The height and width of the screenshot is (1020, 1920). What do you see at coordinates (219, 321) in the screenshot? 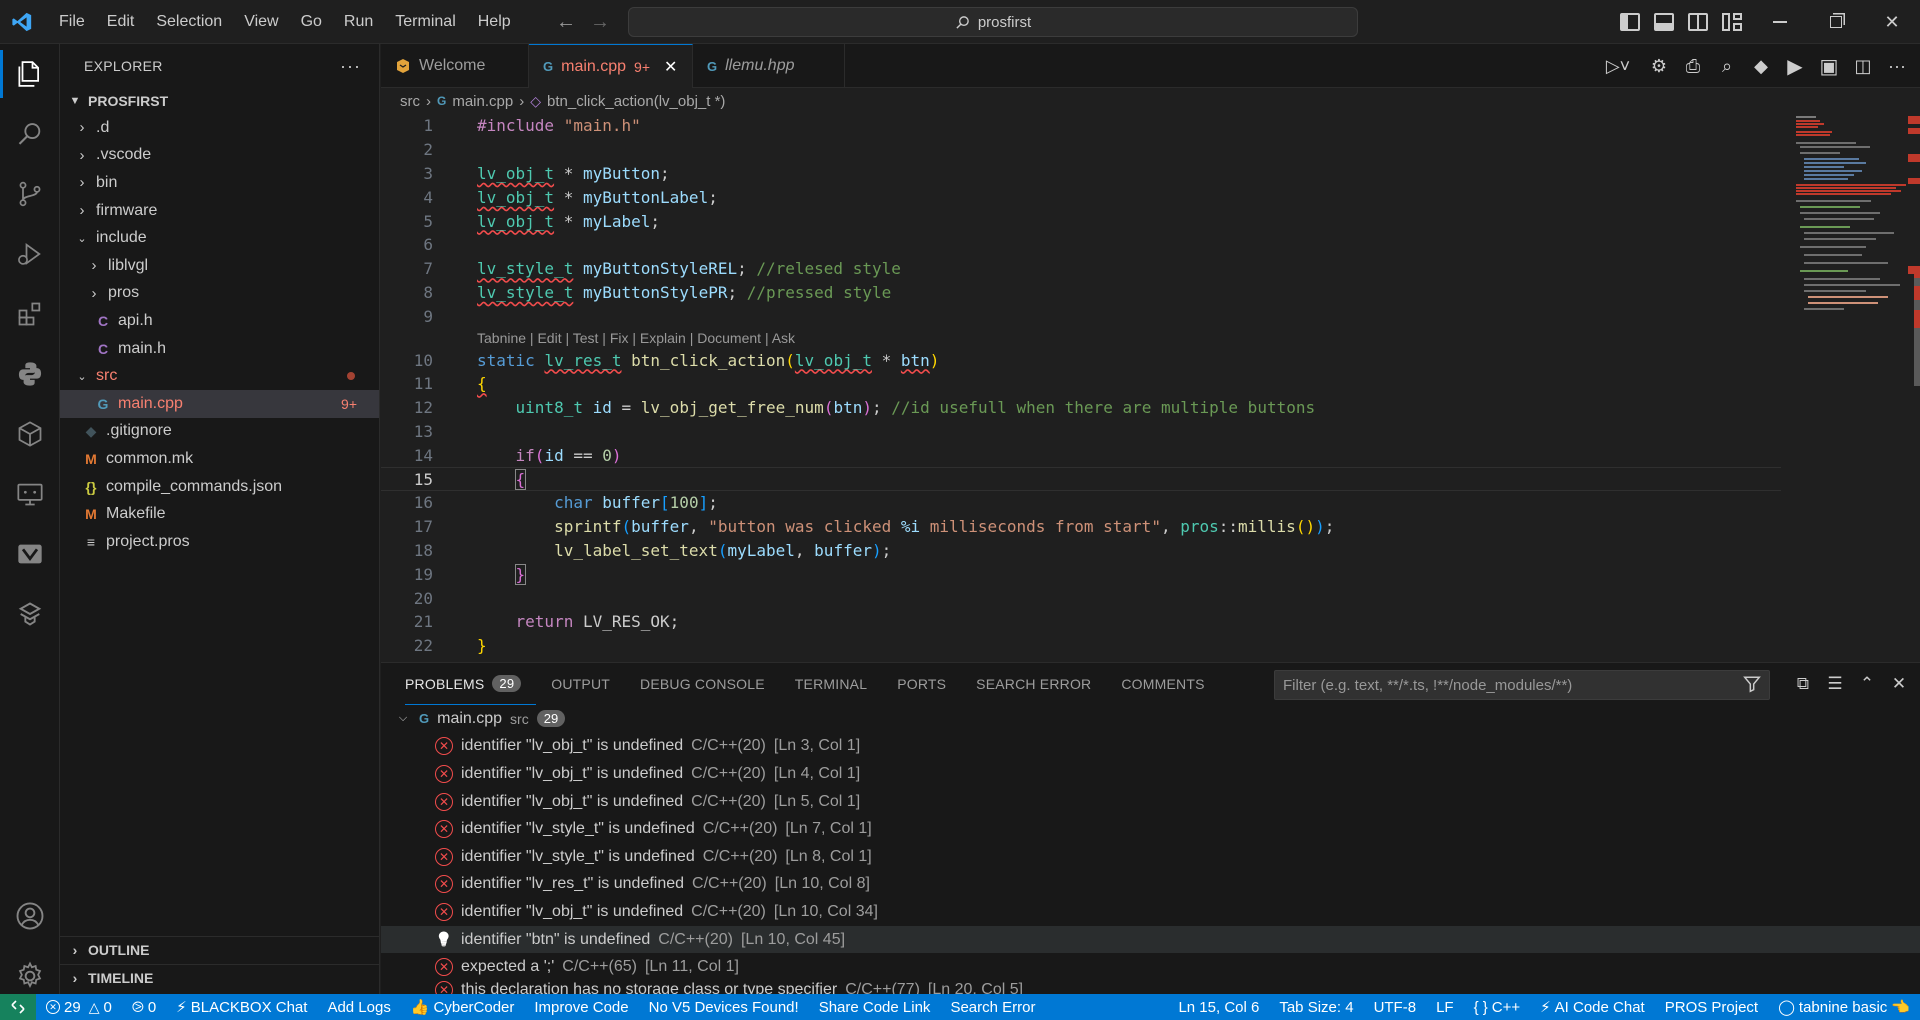
I see `tree-file: Capi.h` at bounding box center [219, 321].